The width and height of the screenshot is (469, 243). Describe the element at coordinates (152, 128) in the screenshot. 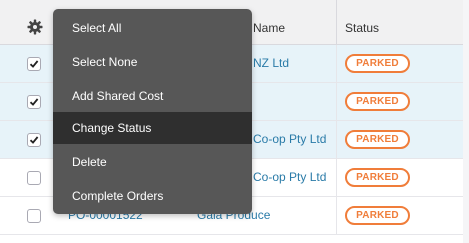

I see `menu-item-change-status: Change Status` at that location.